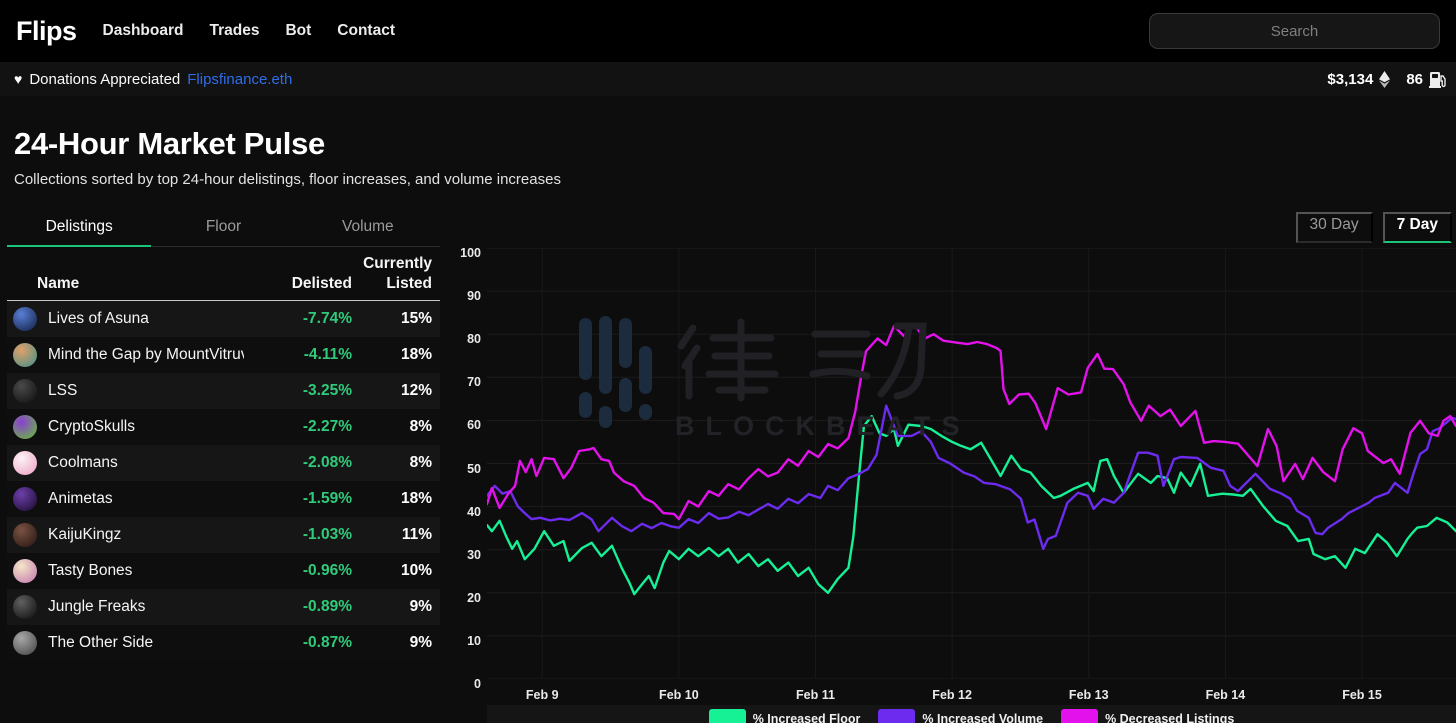 This screenshot has height=723, width=1456. I want to click on eth-price: $3,134, so click(1350, 79).